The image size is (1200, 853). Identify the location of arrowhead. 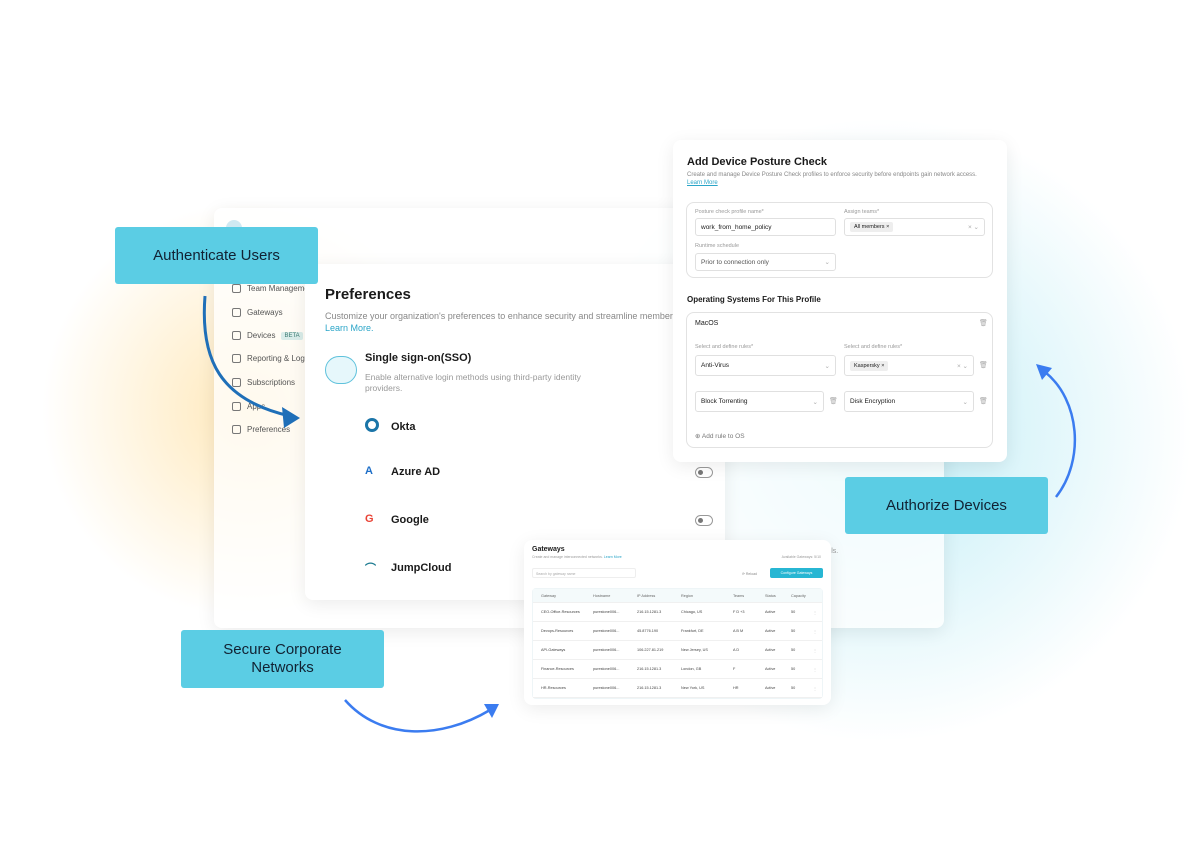
(291, 417).